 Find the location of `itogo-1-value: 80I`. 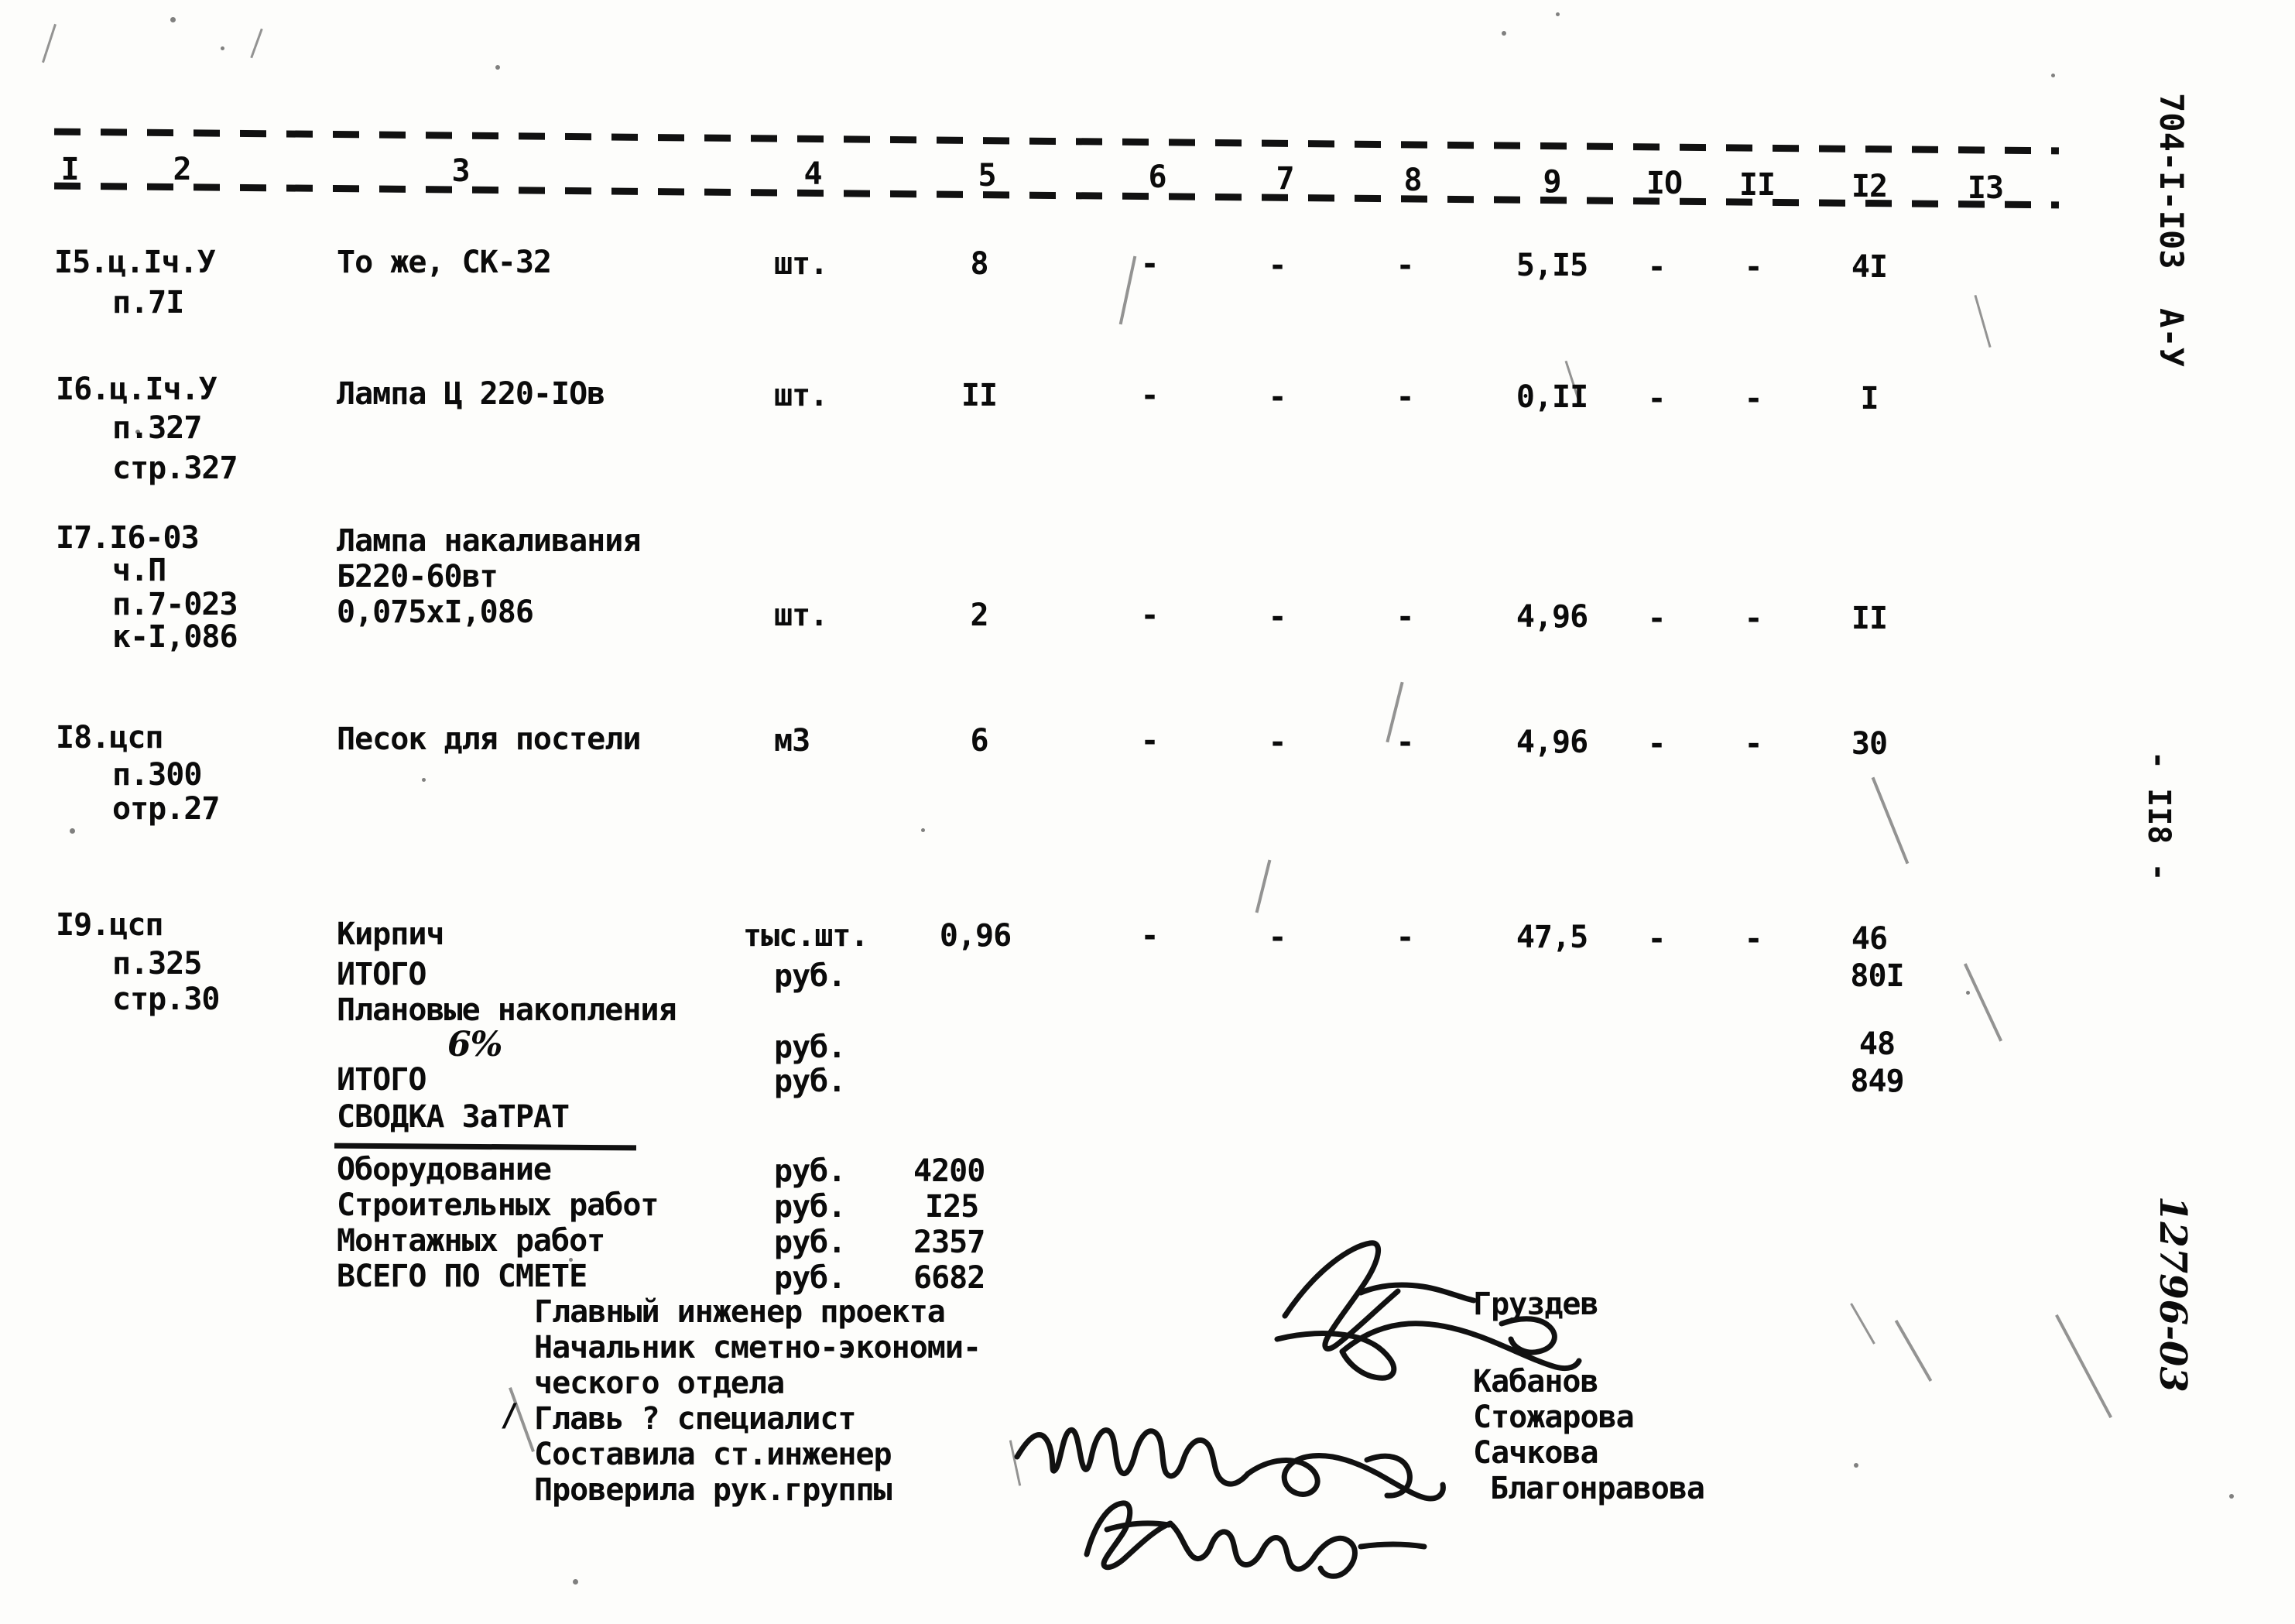

itogo-1-value: 80I is located at coordinates (1877, 976).